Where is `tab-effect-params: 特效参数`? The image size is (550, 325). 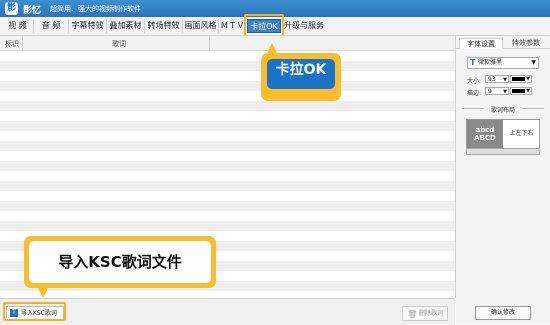
tab-effect-params: 特效参数 is located at coordinates (526, 43).